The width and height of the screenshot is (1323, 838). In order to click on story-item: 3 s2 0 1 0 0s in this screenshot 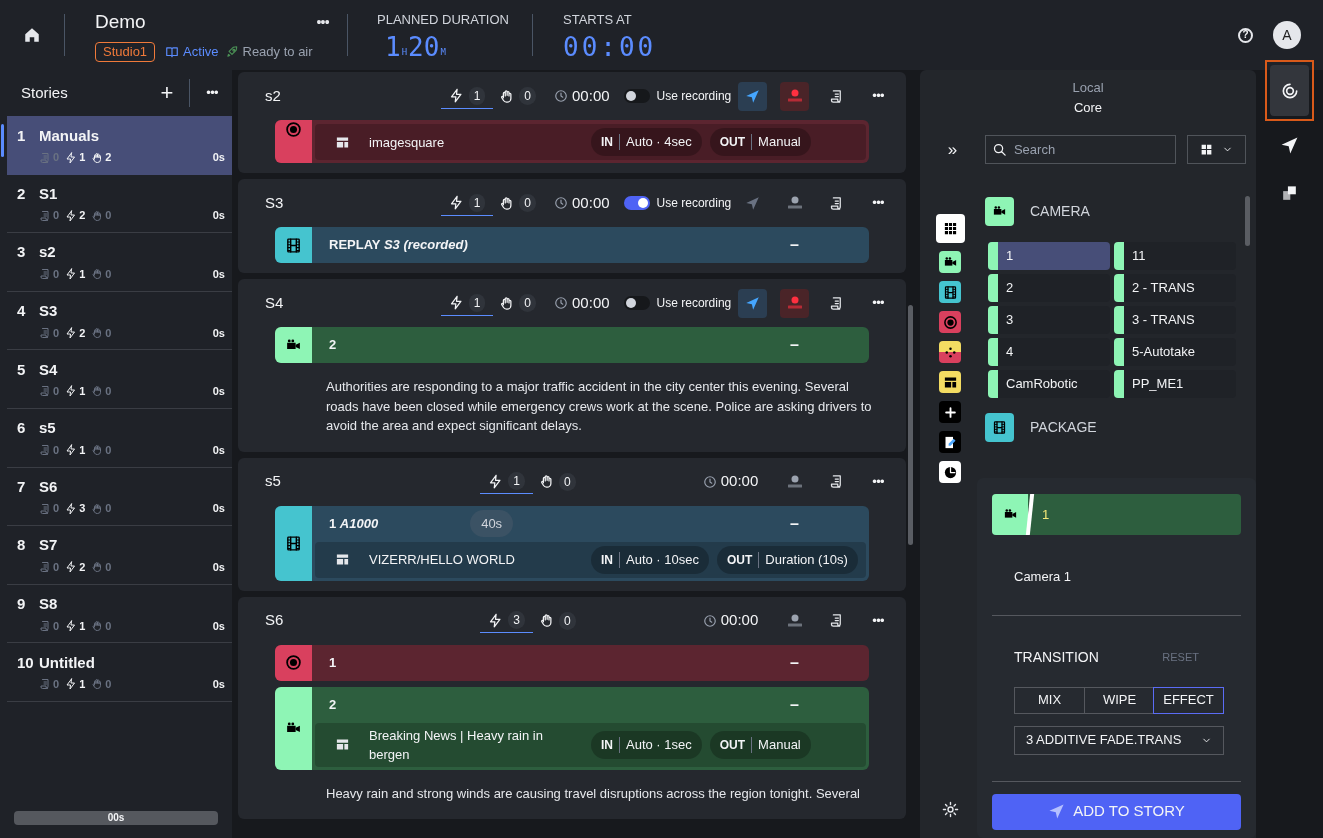, I will do `click(119, 262)`.